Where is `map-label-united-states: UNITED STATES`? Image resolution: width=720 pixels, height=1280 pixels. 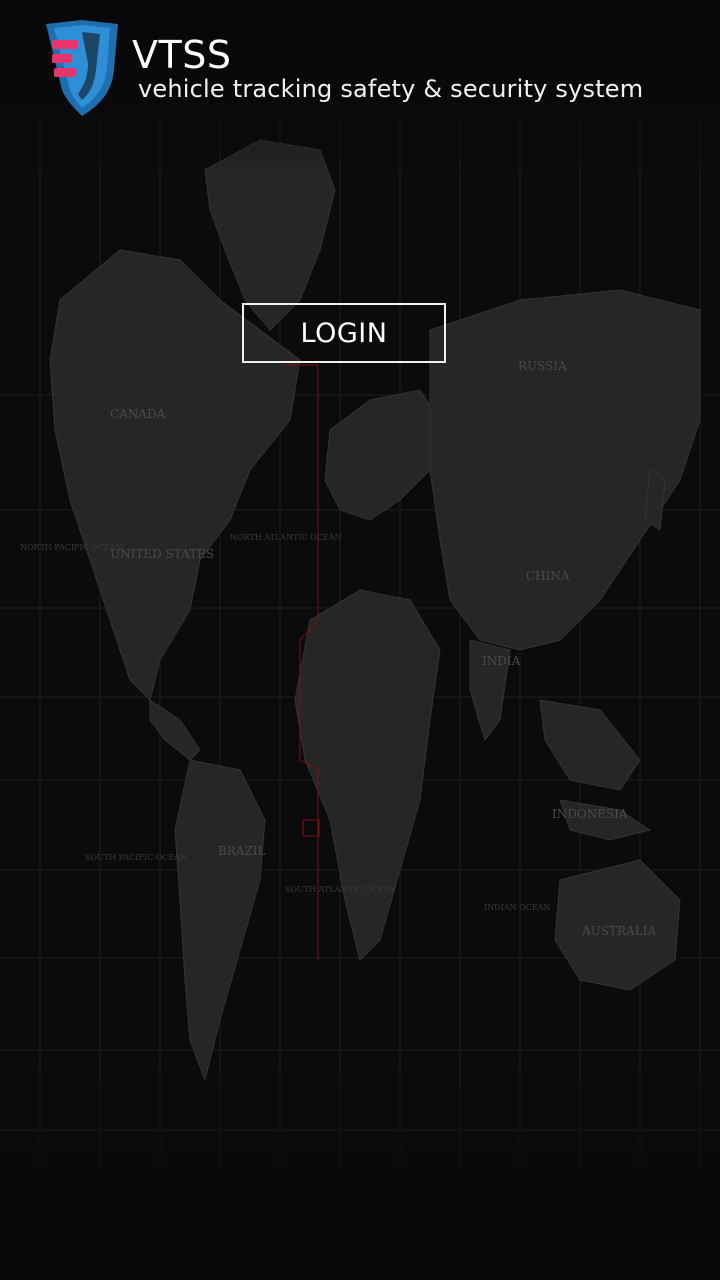 map-label-united-states: UNITED STATES is located at coordinates (162, 554).